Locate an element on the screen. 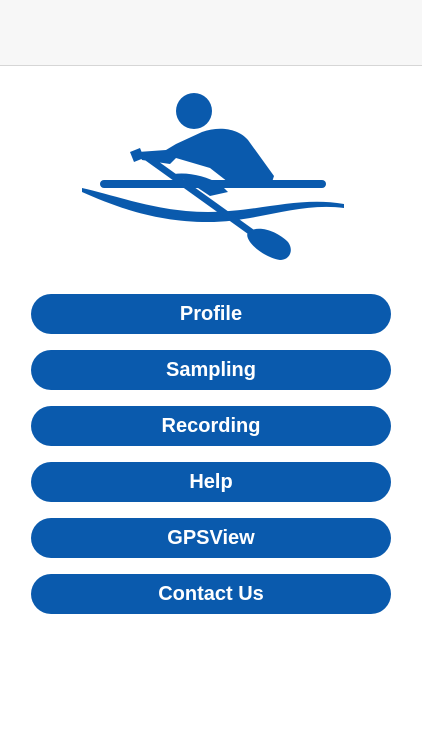  sampling-button: Sampling is located at coordinates (211, 370).